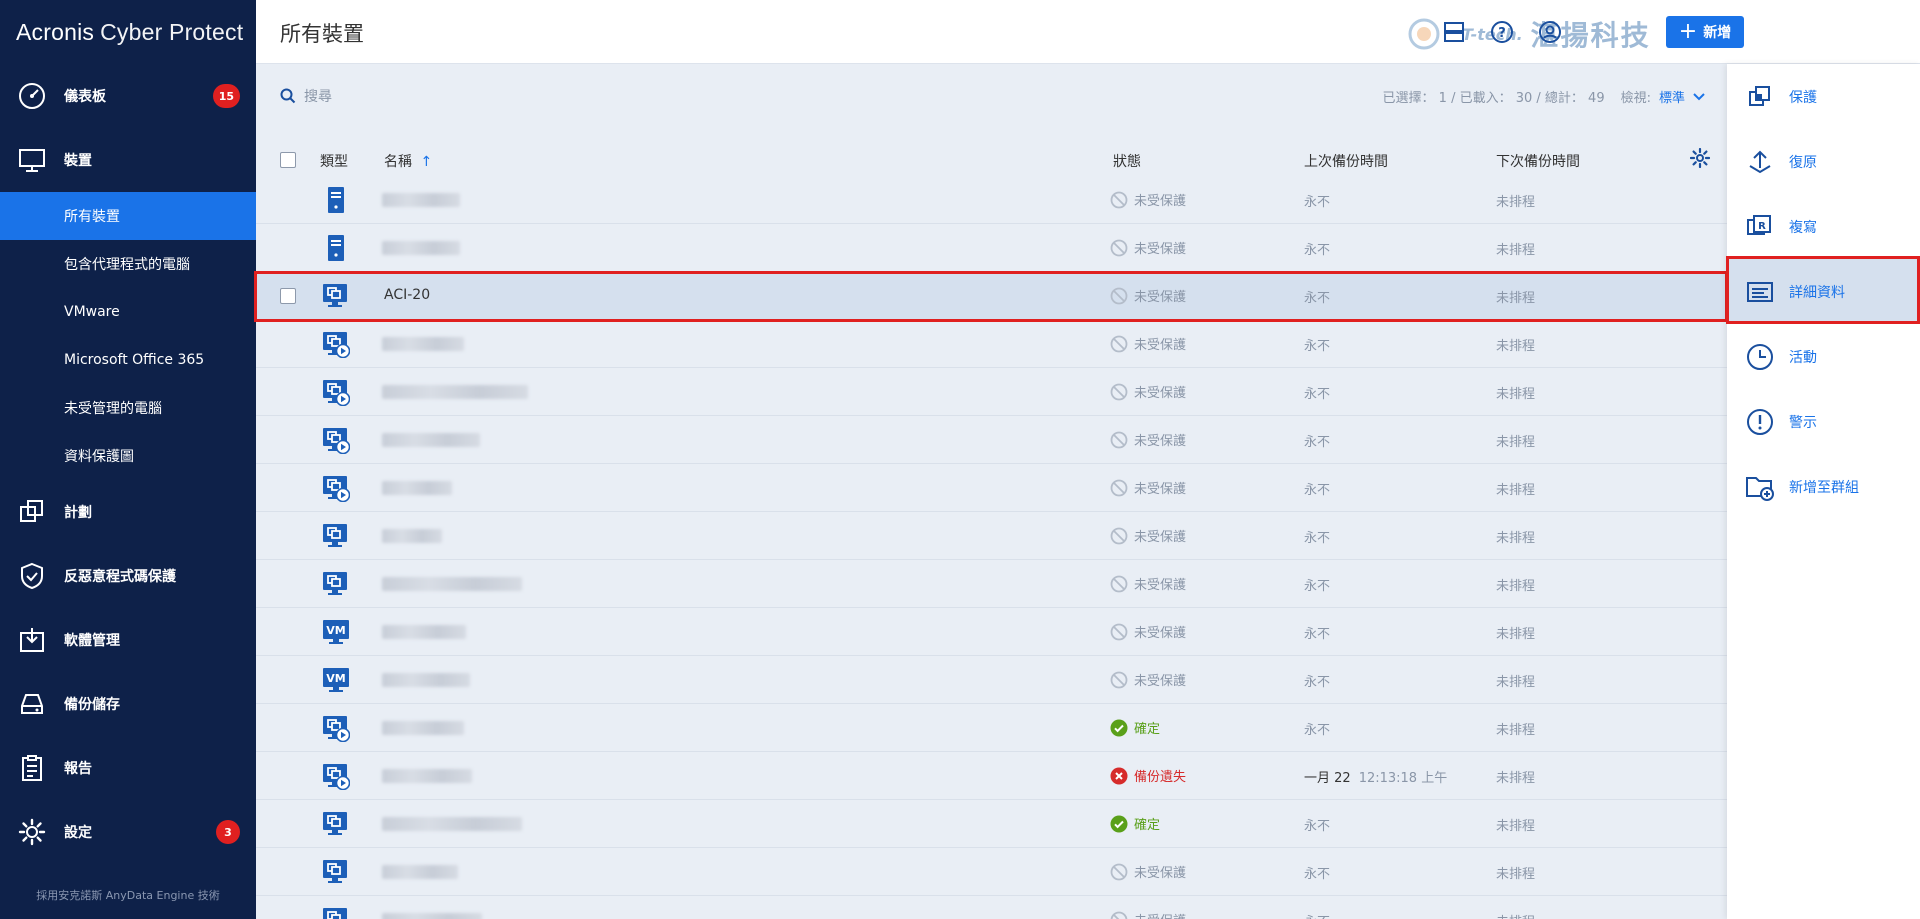 The width and height of the screenshot is (1920, 919). Describe the element at coordinates (128, 456) in the screenshot. I see `sidebar-subitem: 資料保護圖` at that location.